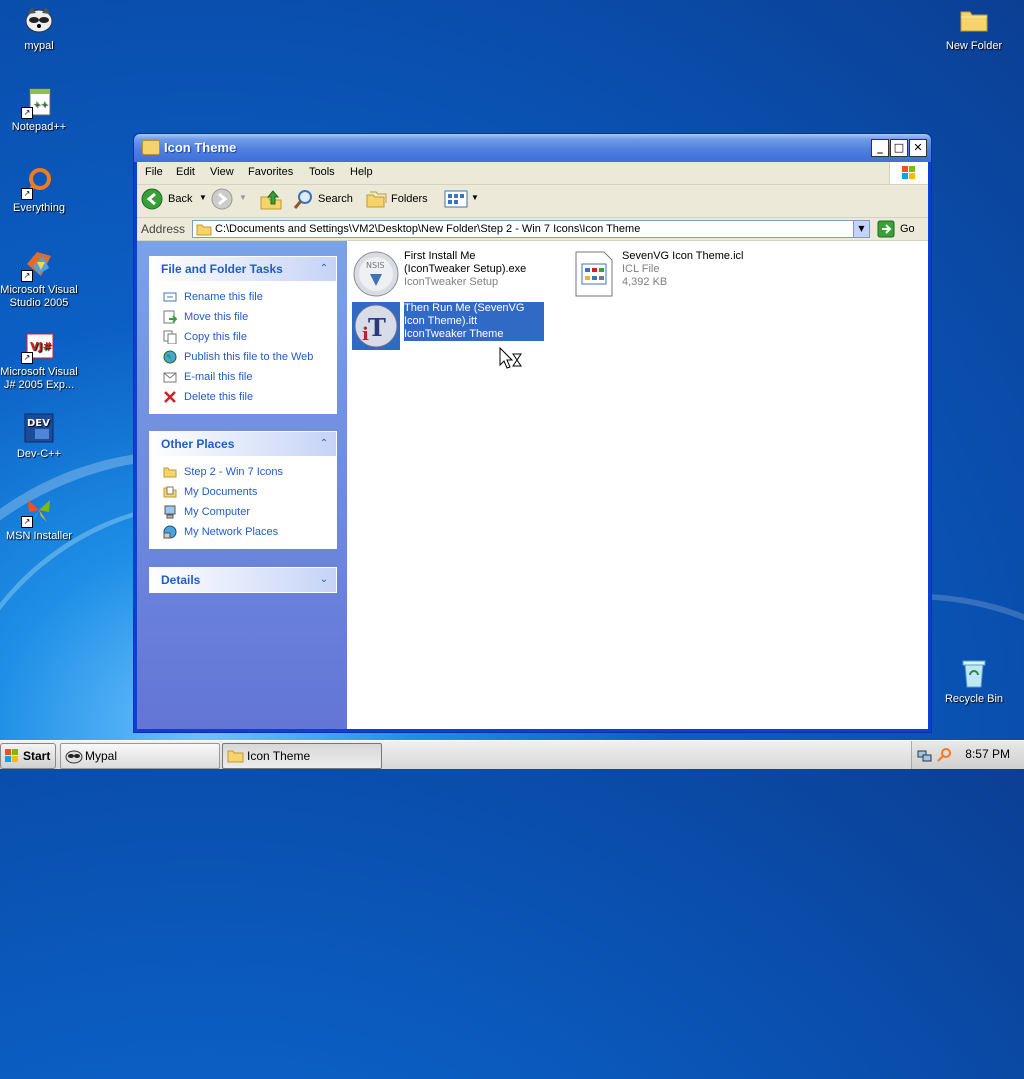 Image resolution: width=1024 pixels, height=1079 pixels. I want to click on desktop-icon-notepadpp: ++ ↗ Notepad++, so click(39, 109).